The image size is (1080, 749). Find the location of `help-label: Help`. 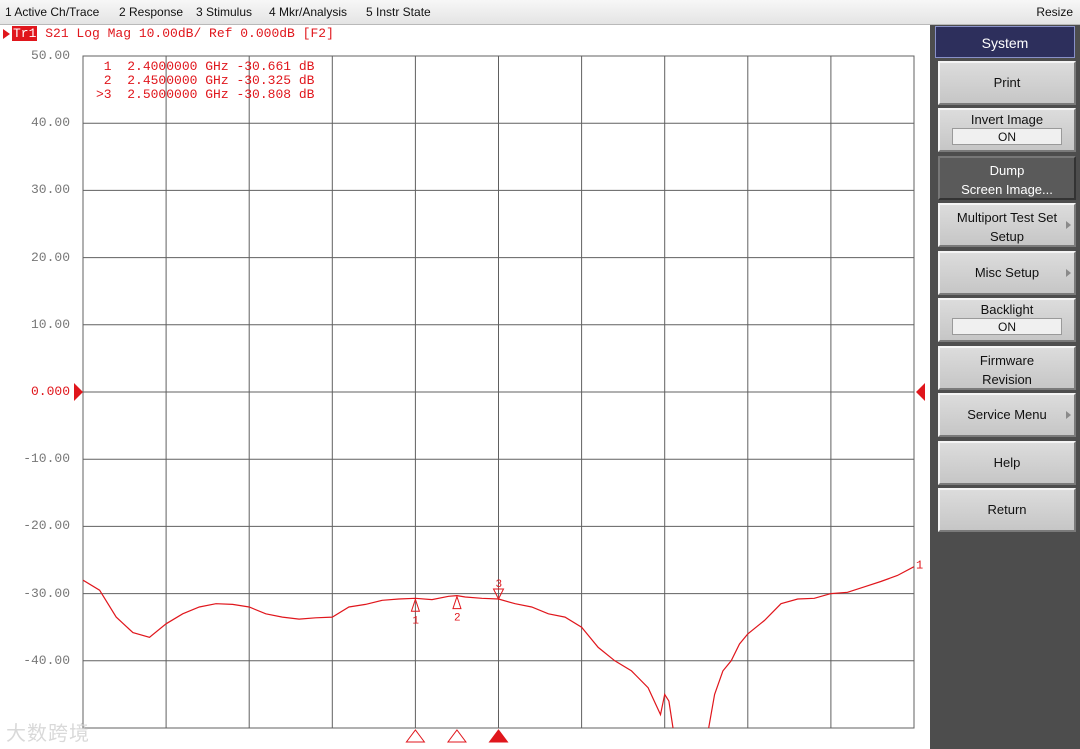

help-label: Help is located at coordinates (1007, 462).